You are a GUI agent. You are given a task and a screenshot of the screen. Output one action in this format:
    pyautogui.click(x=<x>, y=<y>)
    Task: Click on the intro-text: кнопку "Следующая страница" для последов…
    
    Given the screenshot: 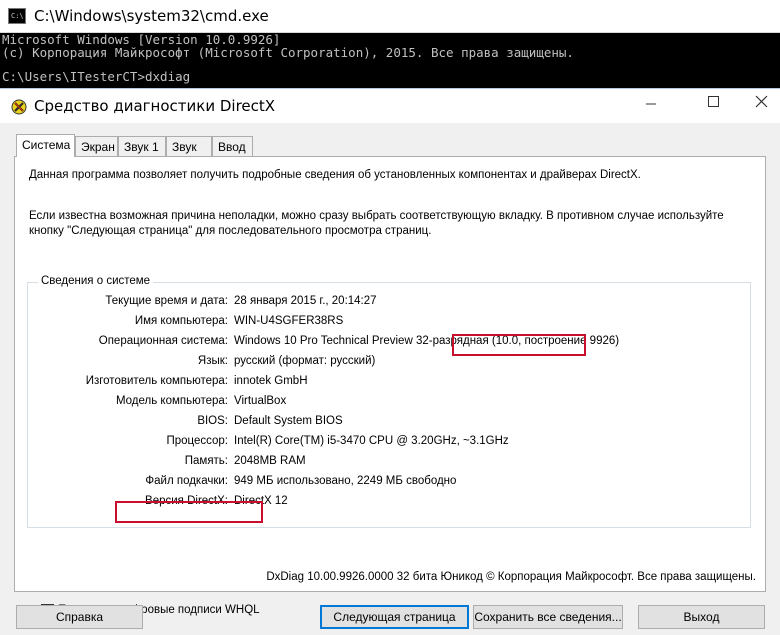 What is the action you would take?
    pyautogui.click(x=230, y=231)
    